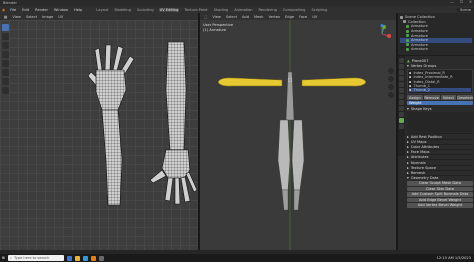 This screenshot has height=262, width=474. I want to click on object-tab-icon, so click(401, 90).